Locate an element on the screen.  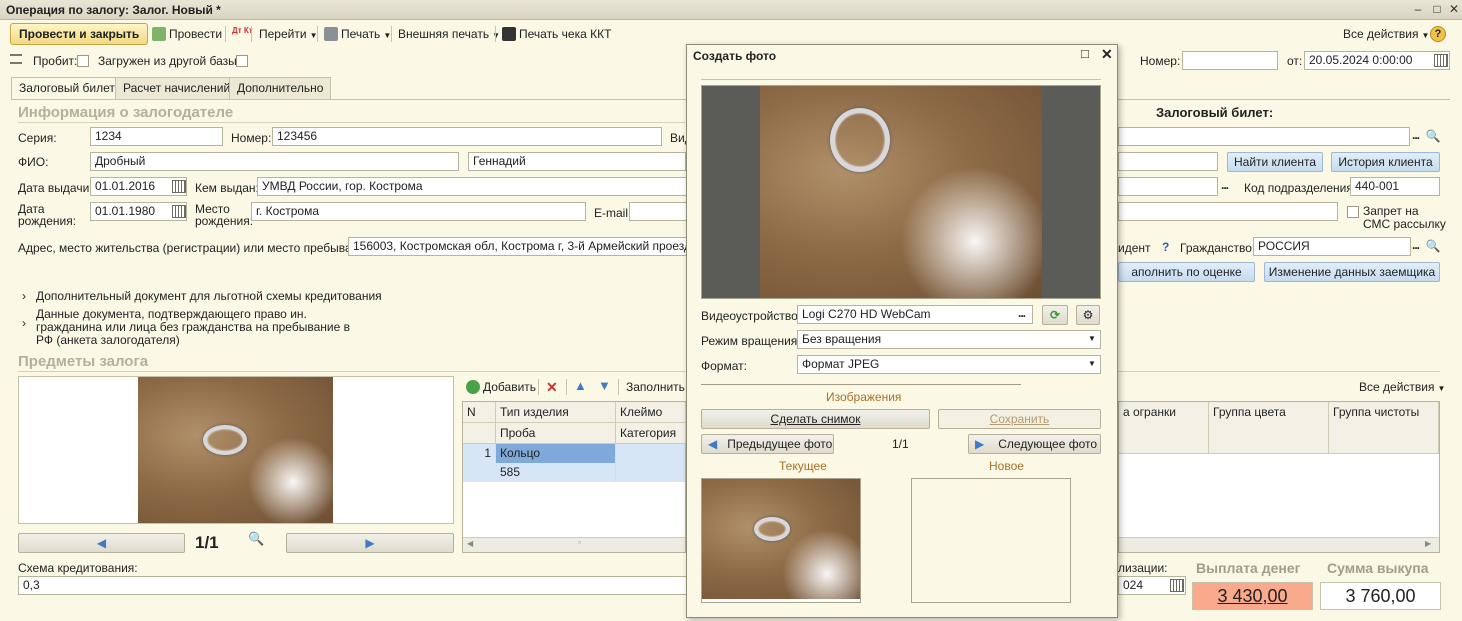
last-name-field: Дробный is located at coordinates (274, 161).